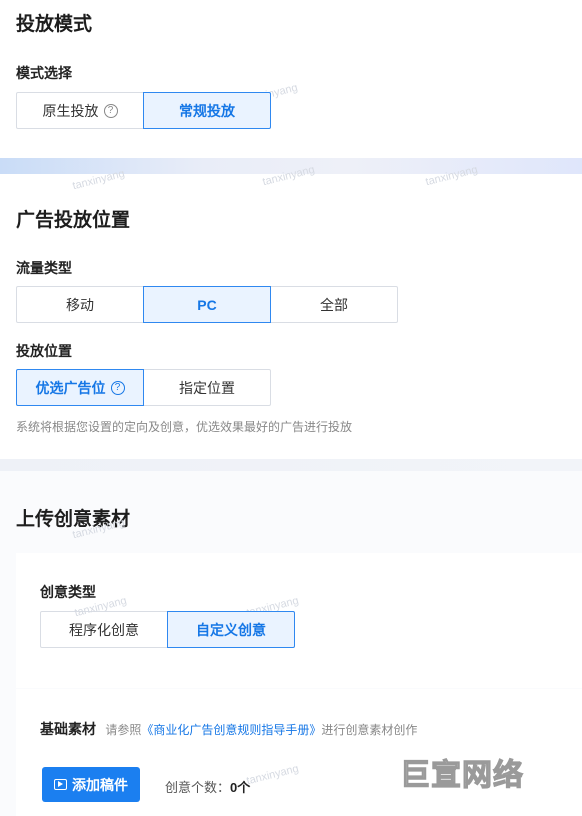  Describe the element at coordinates (70, 110) in the screenshot. I see `mode-option-native-label: 原生投放` at that location.